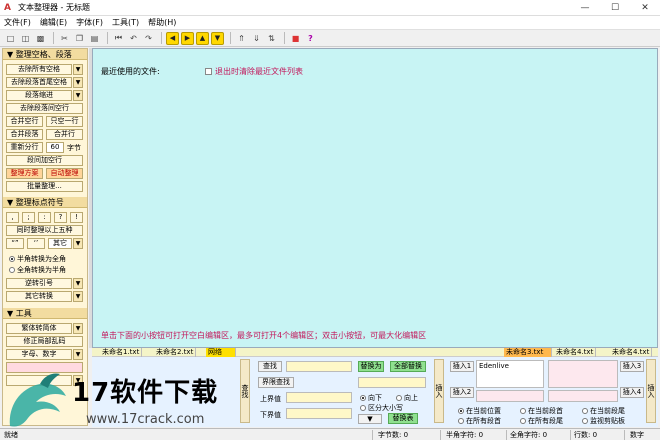  I want to click on clear-recent-checkbox: 退出时清除最近文件列表, so click(254, 71).